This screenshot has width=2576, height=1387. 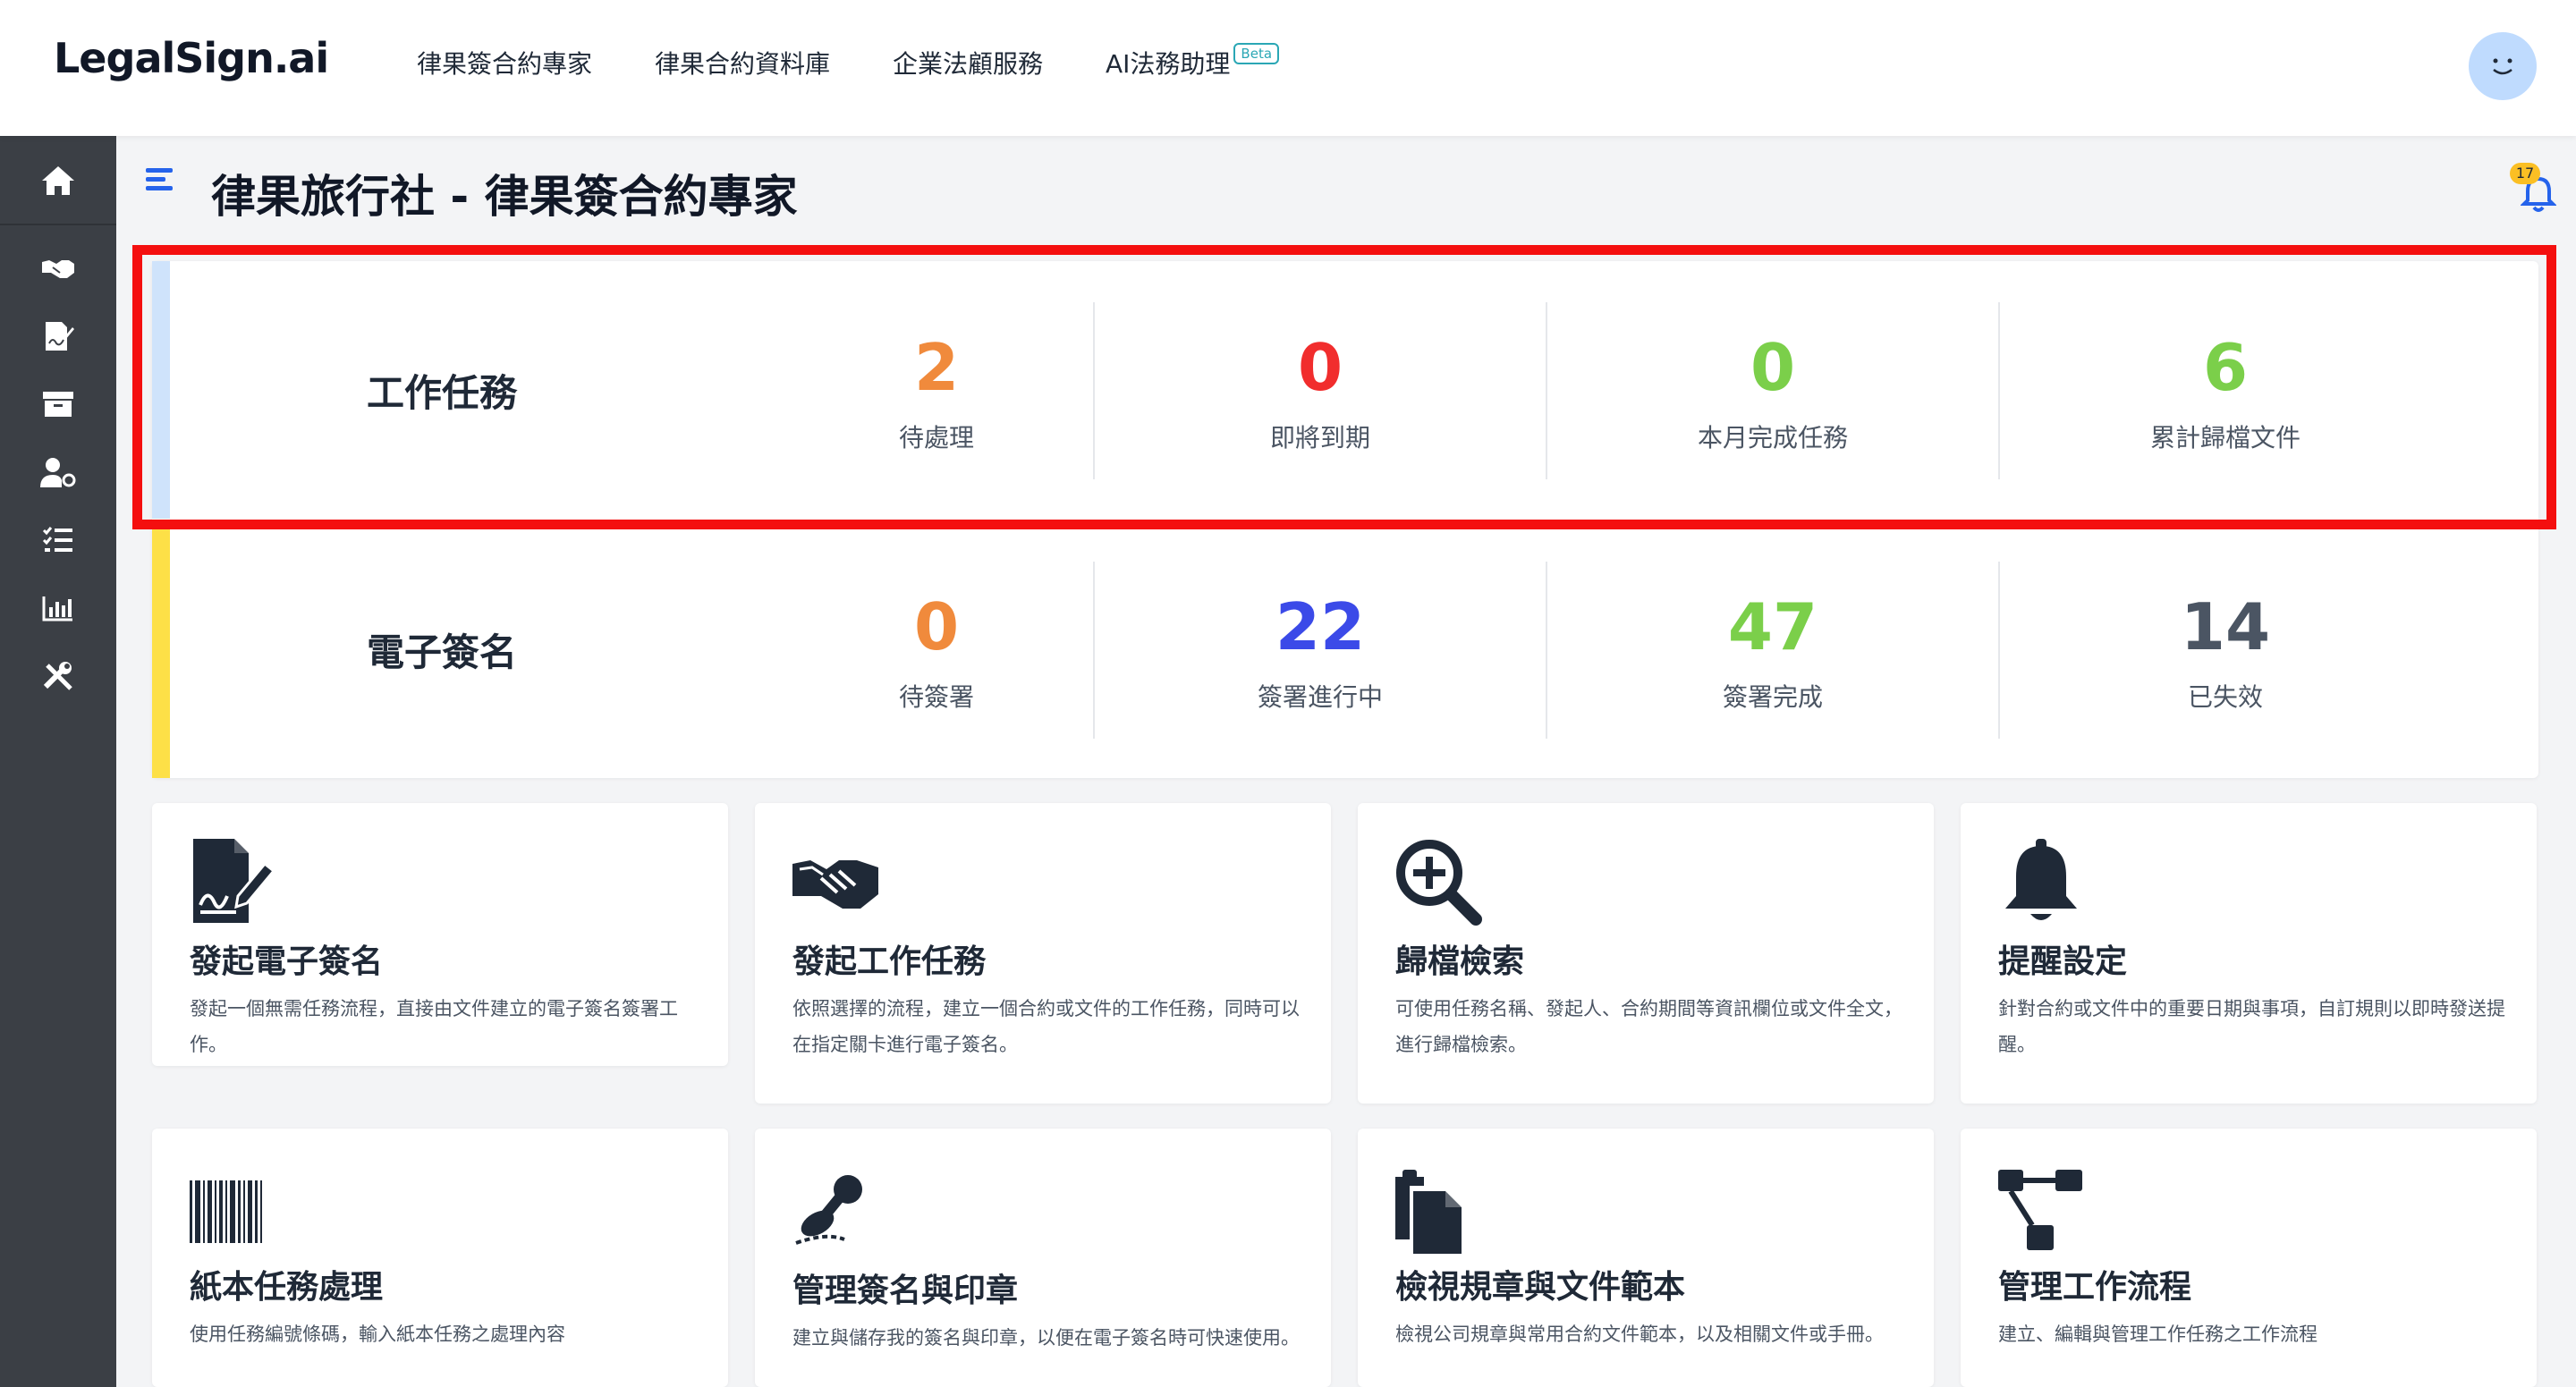 What do you see at coordinates (58, 472) in the screenshot?
I see `user-settings-icon` at bounding box center [58, 472].